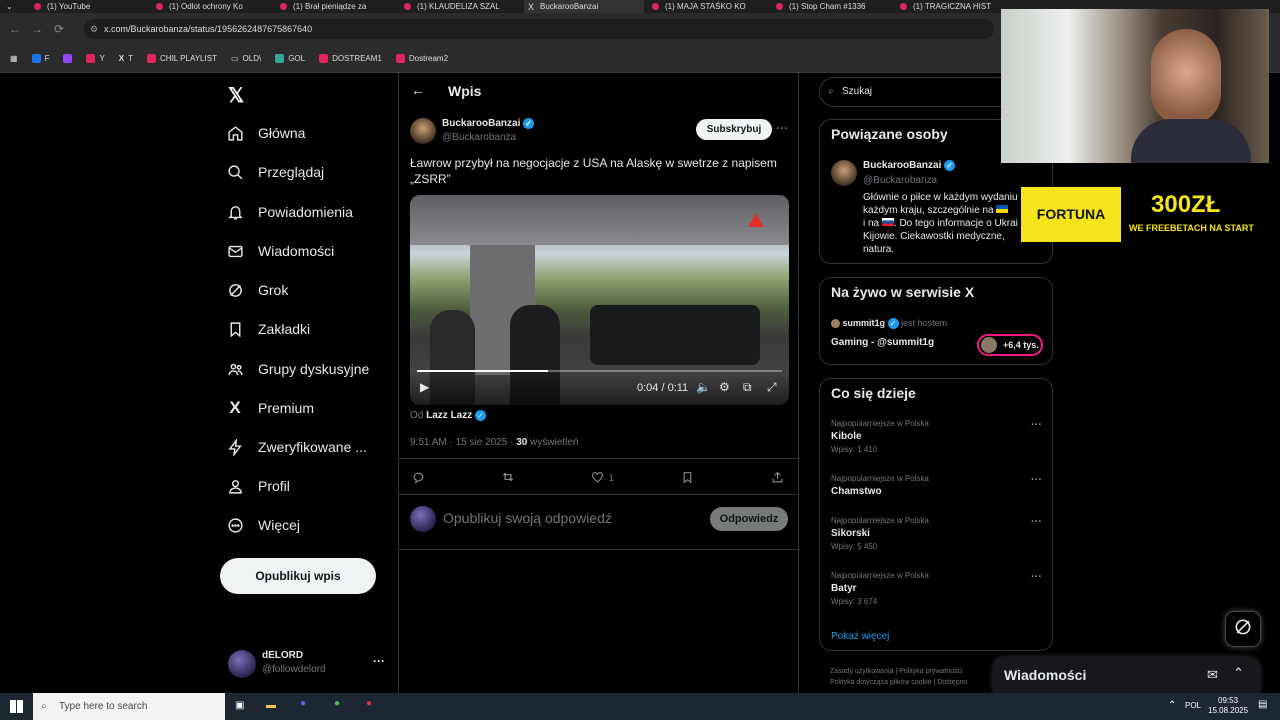 This screenshot has height=720, width=1280. I want to click on youtube-icon, so click(407, 6).